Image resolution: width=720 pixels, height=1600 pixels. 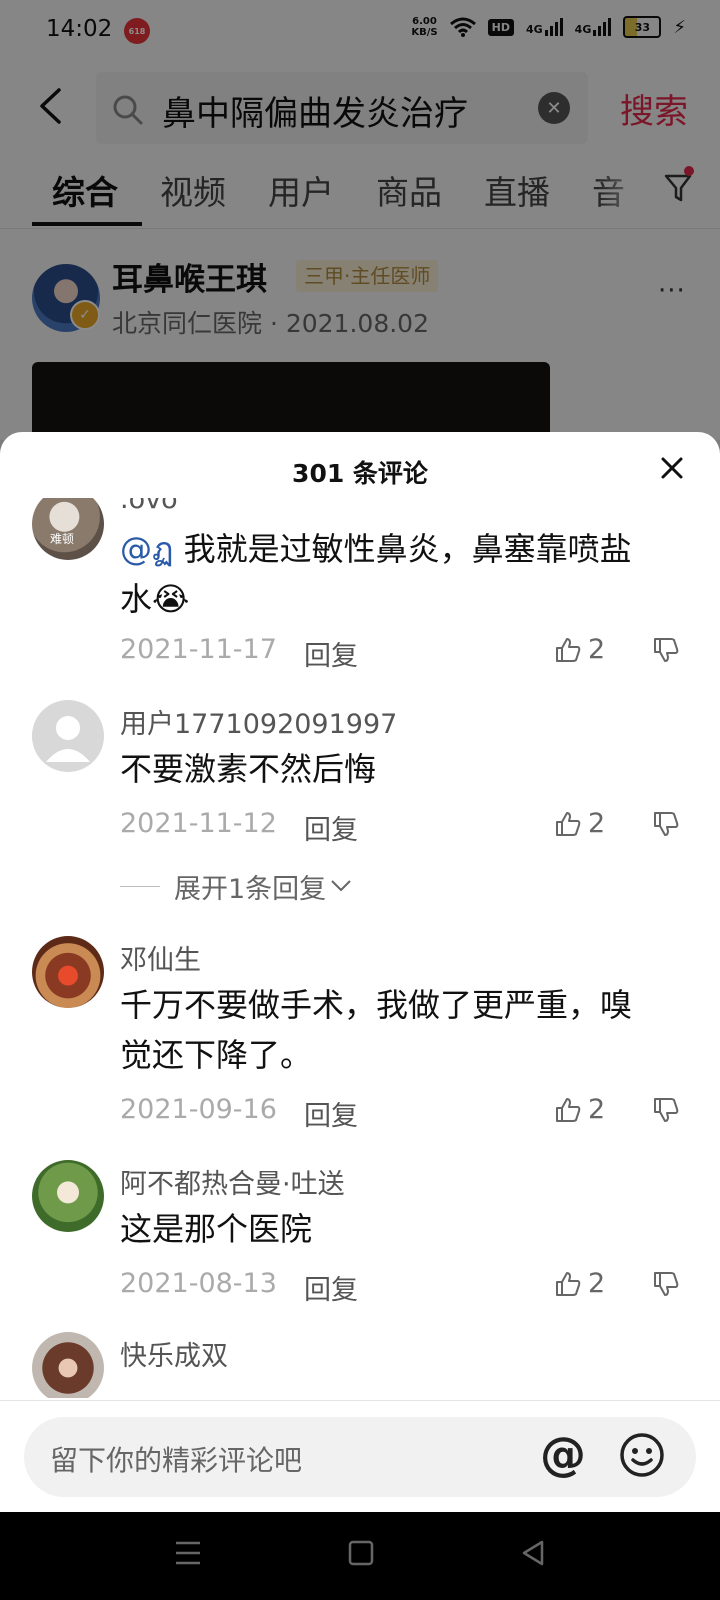 What do you see at coordinates (198, 1283) in the screenshot?
I see `comment-date: 2021-08-13` at bounding box center [198, 1283].